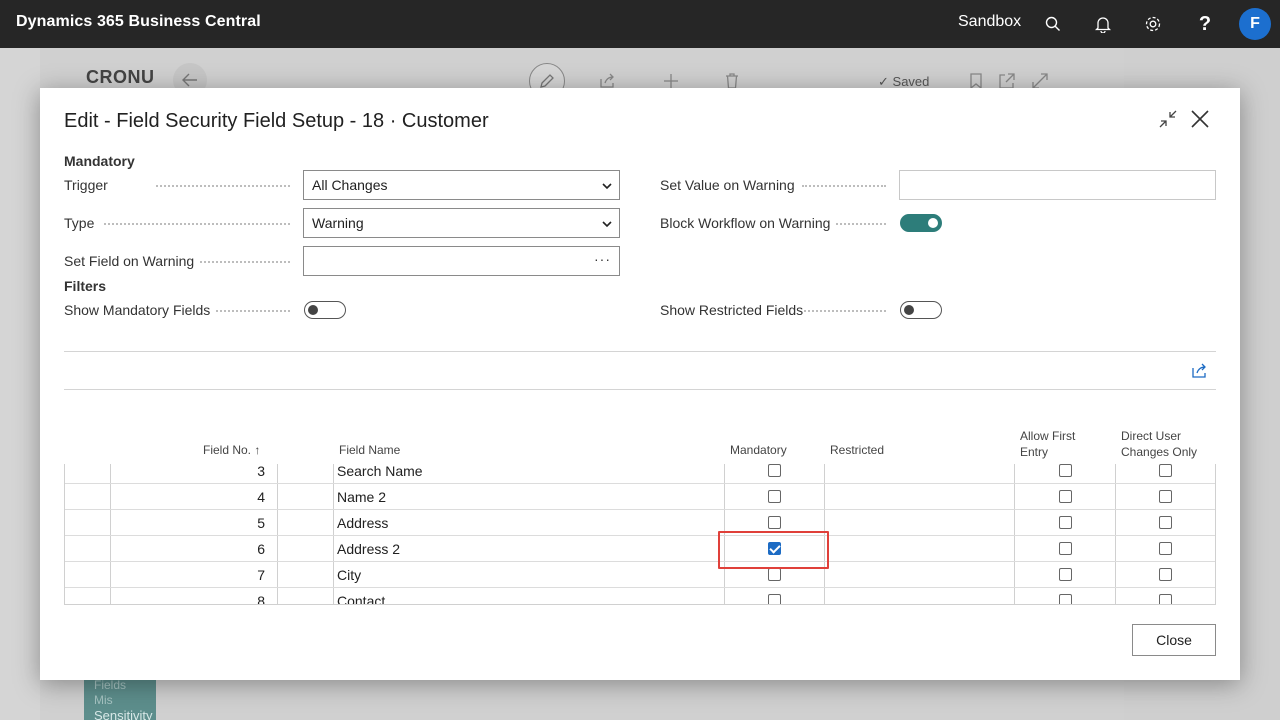 This screenshot has width=1280, height=720. Describe the element at coordinates (1153, 24) in the screenshot. I see `gear-icon` at that location.